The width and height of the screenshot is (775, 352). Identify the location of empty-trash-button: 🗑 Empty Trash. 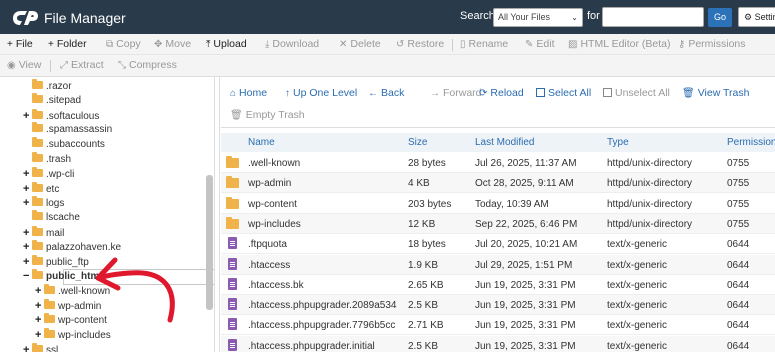
(267, 115).